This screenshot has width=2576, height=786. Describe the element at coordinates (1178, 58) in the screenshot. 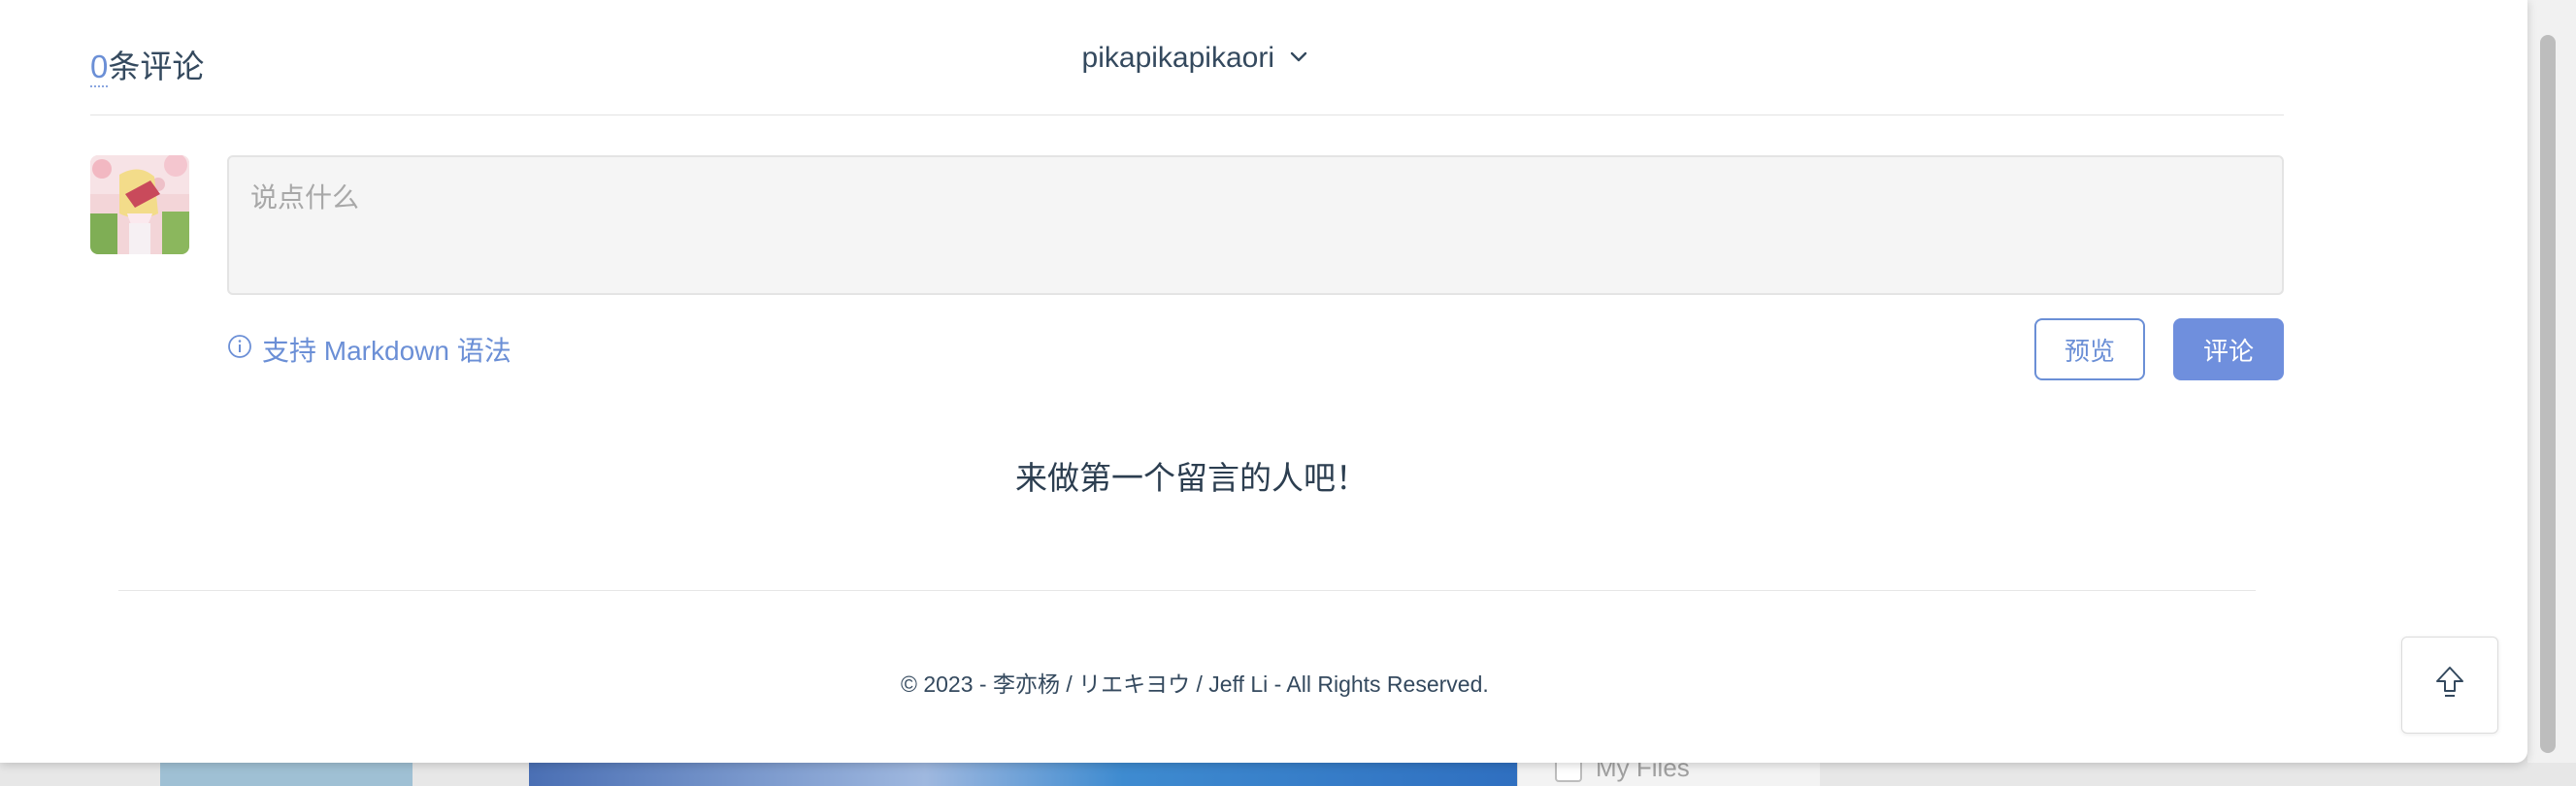

I see `username: pikapikapikaori` at that location.